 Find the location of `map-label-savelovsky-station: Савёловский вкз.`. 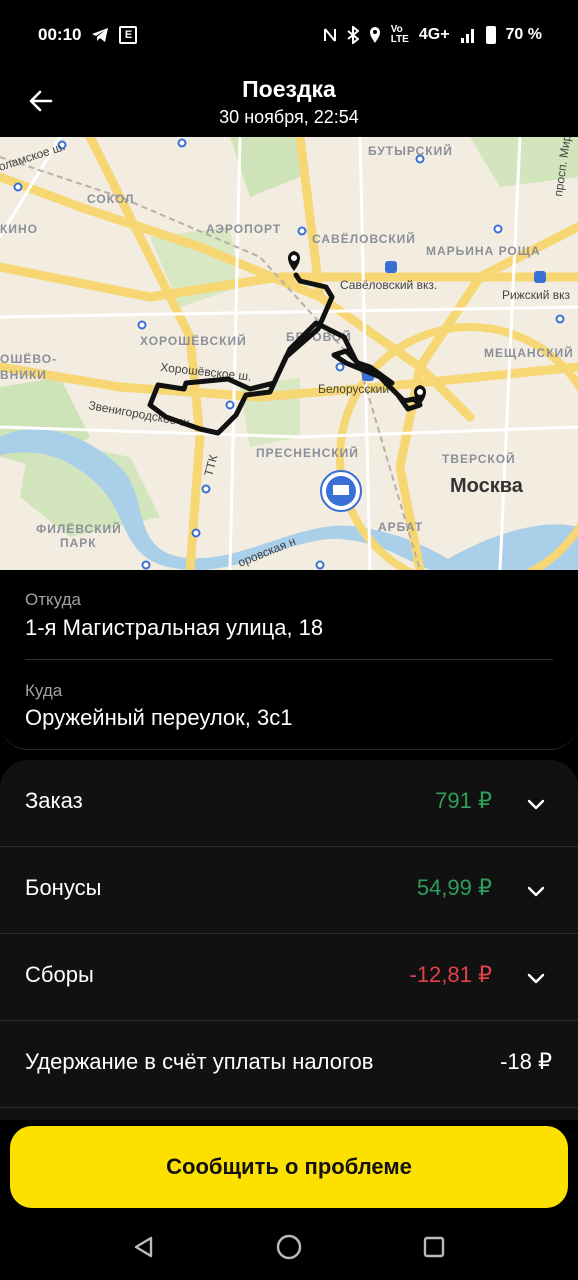

map-label-savelovsky-station: Савёловский вкз. is located at coordinates (388, 285).